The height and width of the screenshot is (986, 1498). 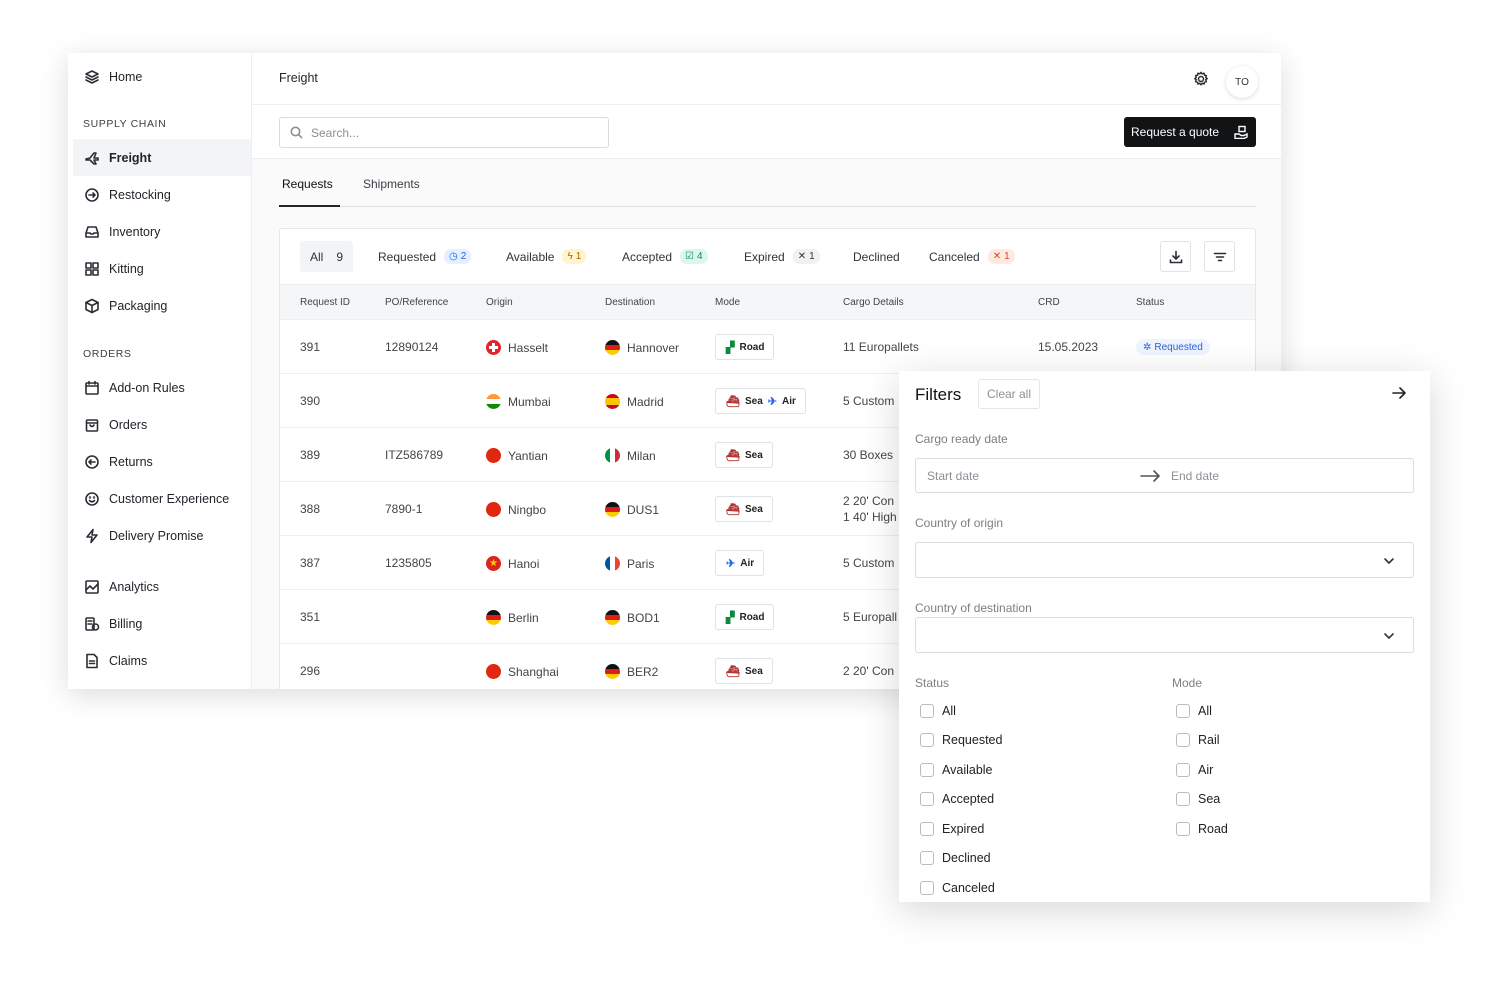 I want to click on status-checkbox-accepted: Accepted, so click(x=957, y=799).